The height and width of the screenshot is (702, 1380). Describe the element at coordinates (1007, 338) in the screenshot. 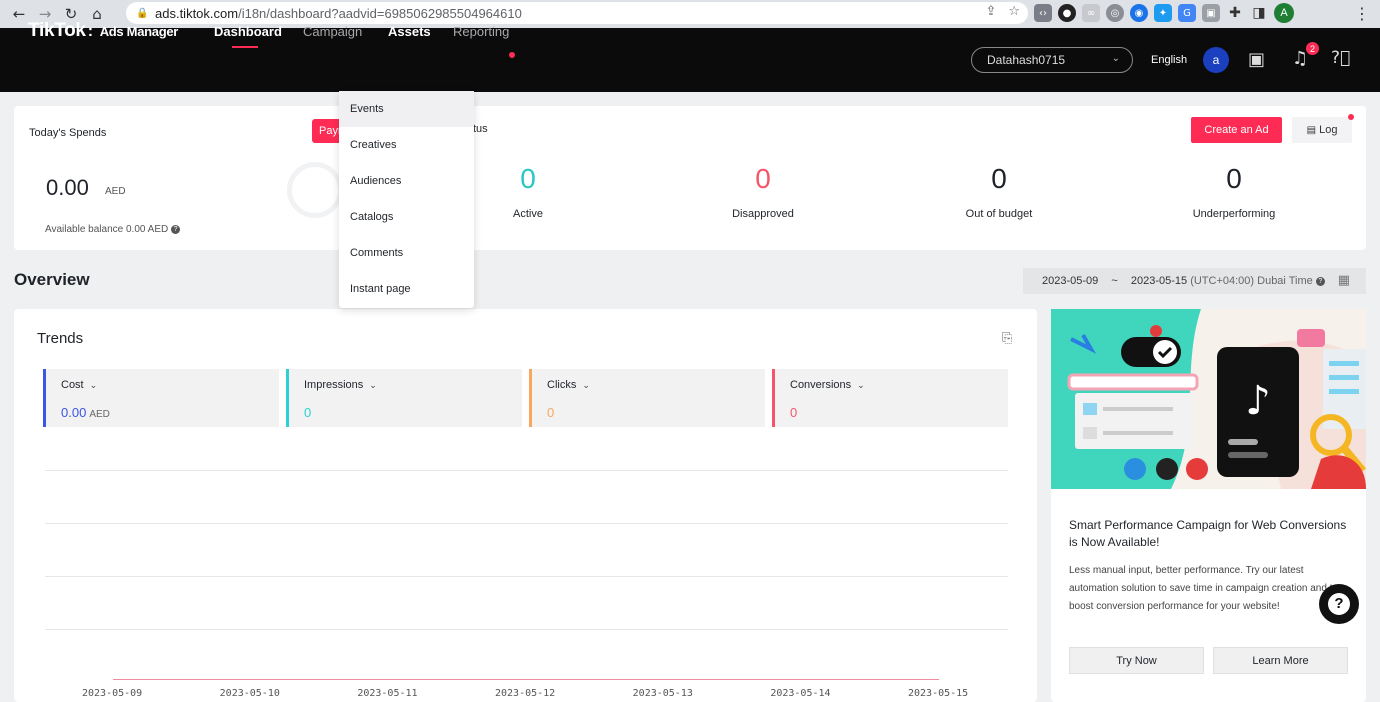

I see `export-icon: ⎘` at that location.